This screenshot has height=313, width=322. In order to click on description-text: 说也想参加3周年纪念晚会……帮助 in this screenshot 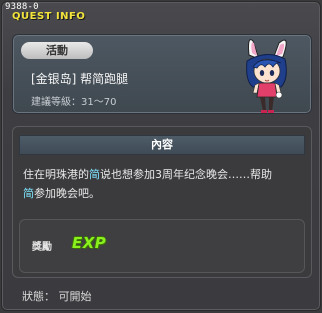, I will do `click(186, 174)`.